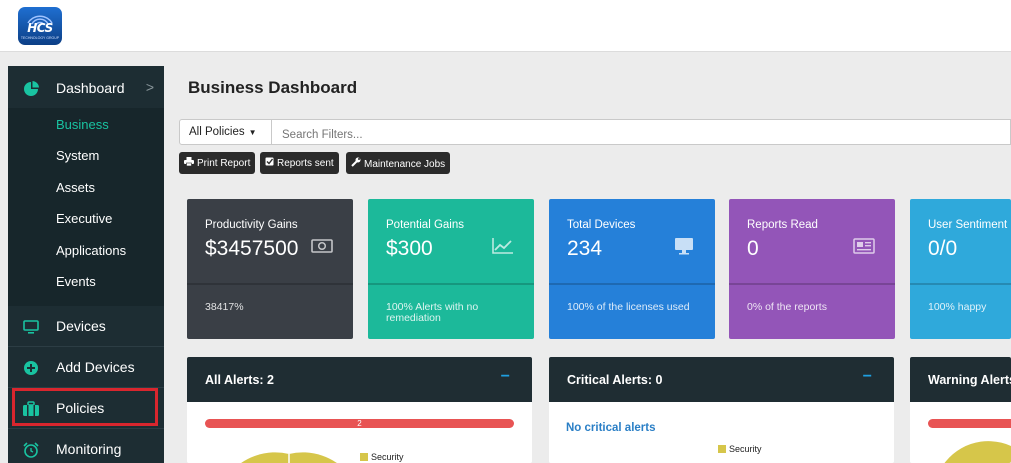 This screenshot has height=463, width=1011. I want to click on card-note: 100% Alerts with no remediation, so click(432, 312).